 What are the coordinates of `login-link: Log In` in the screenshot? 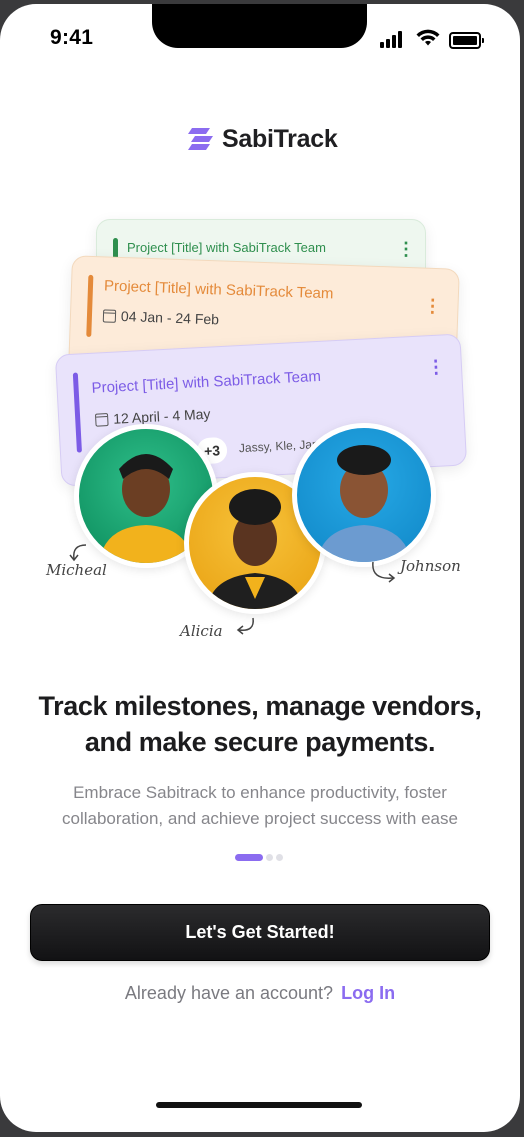 It's located at (368, 993).